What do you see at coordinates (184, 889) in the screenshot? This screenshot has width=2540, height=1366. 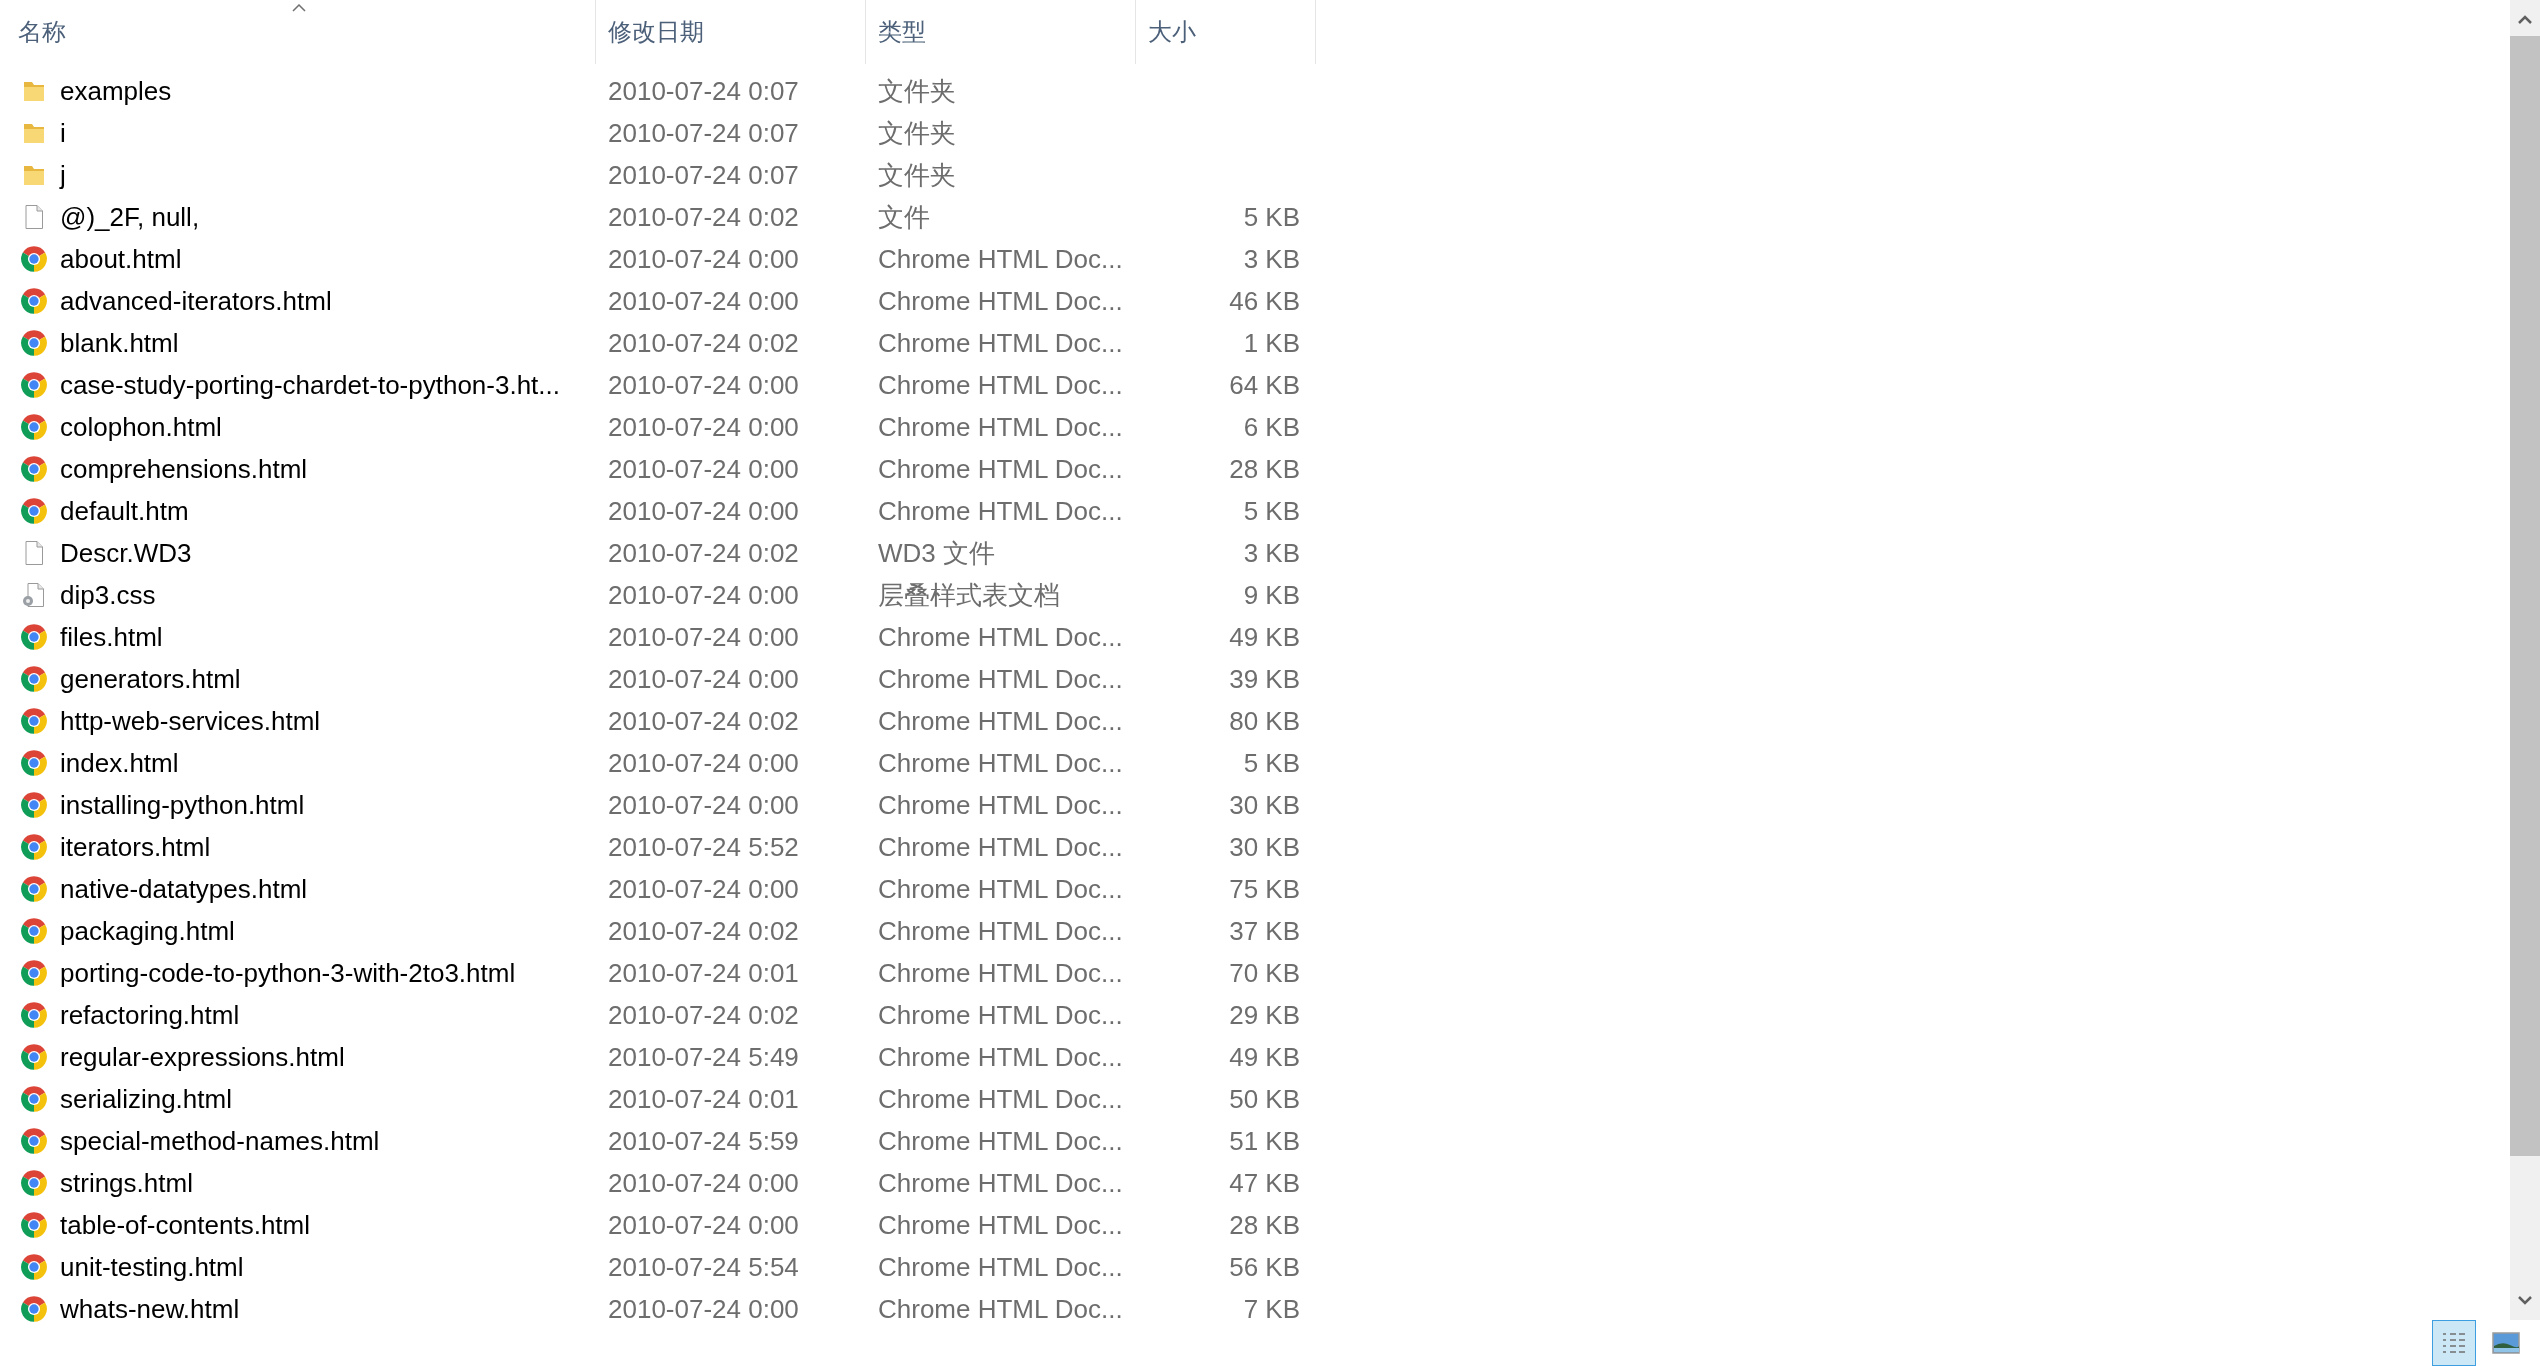 I see `file-name: native-datatypes.html` at bounding box center [184, 889].